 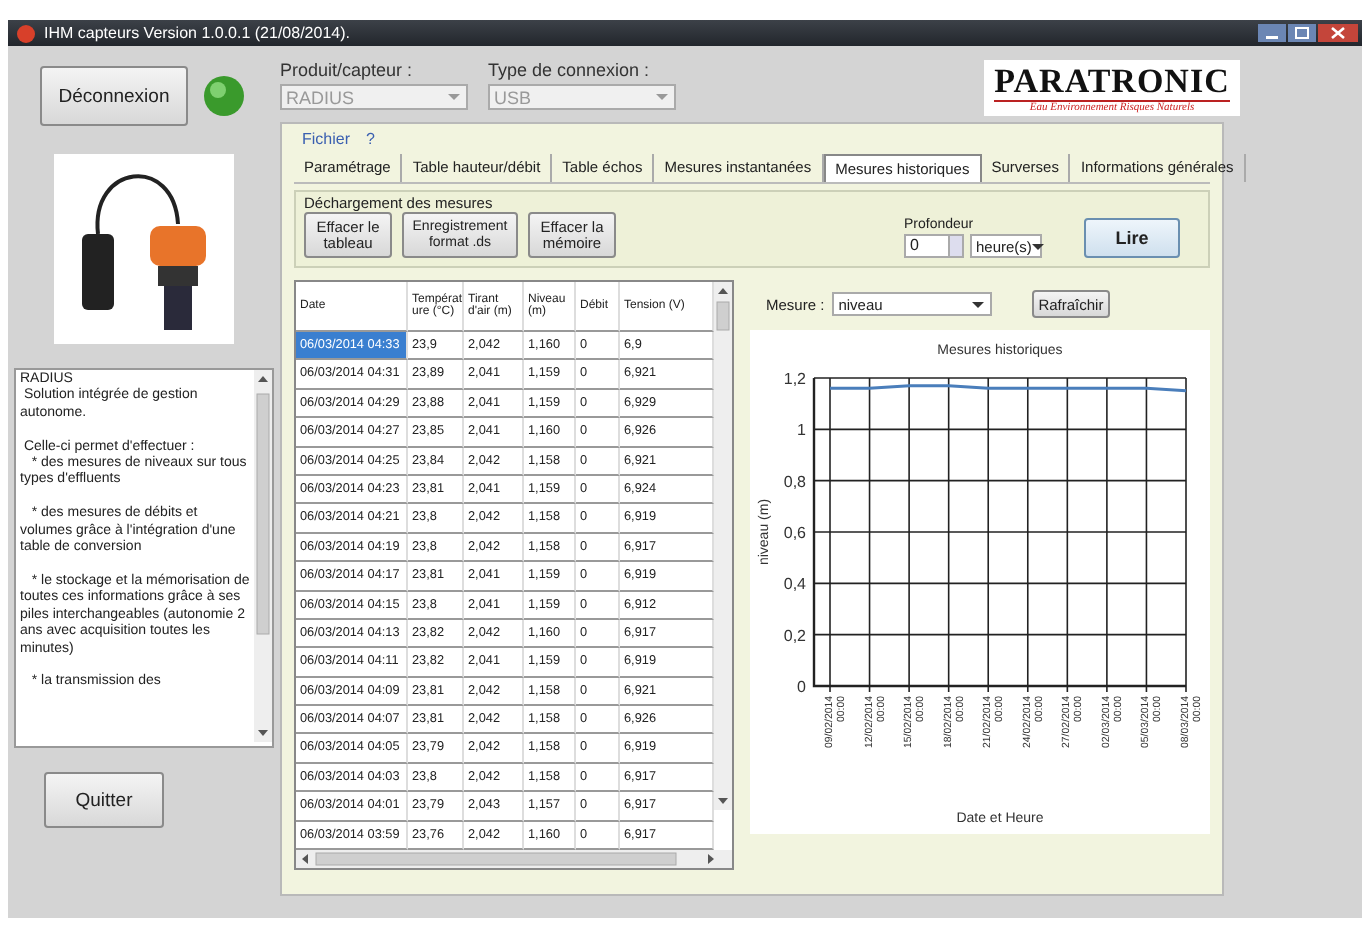 What do you see at coordinates (794, 635) in the screenshot?
I see `y-tick-label: 0,2` at bounding box center [794, 635].